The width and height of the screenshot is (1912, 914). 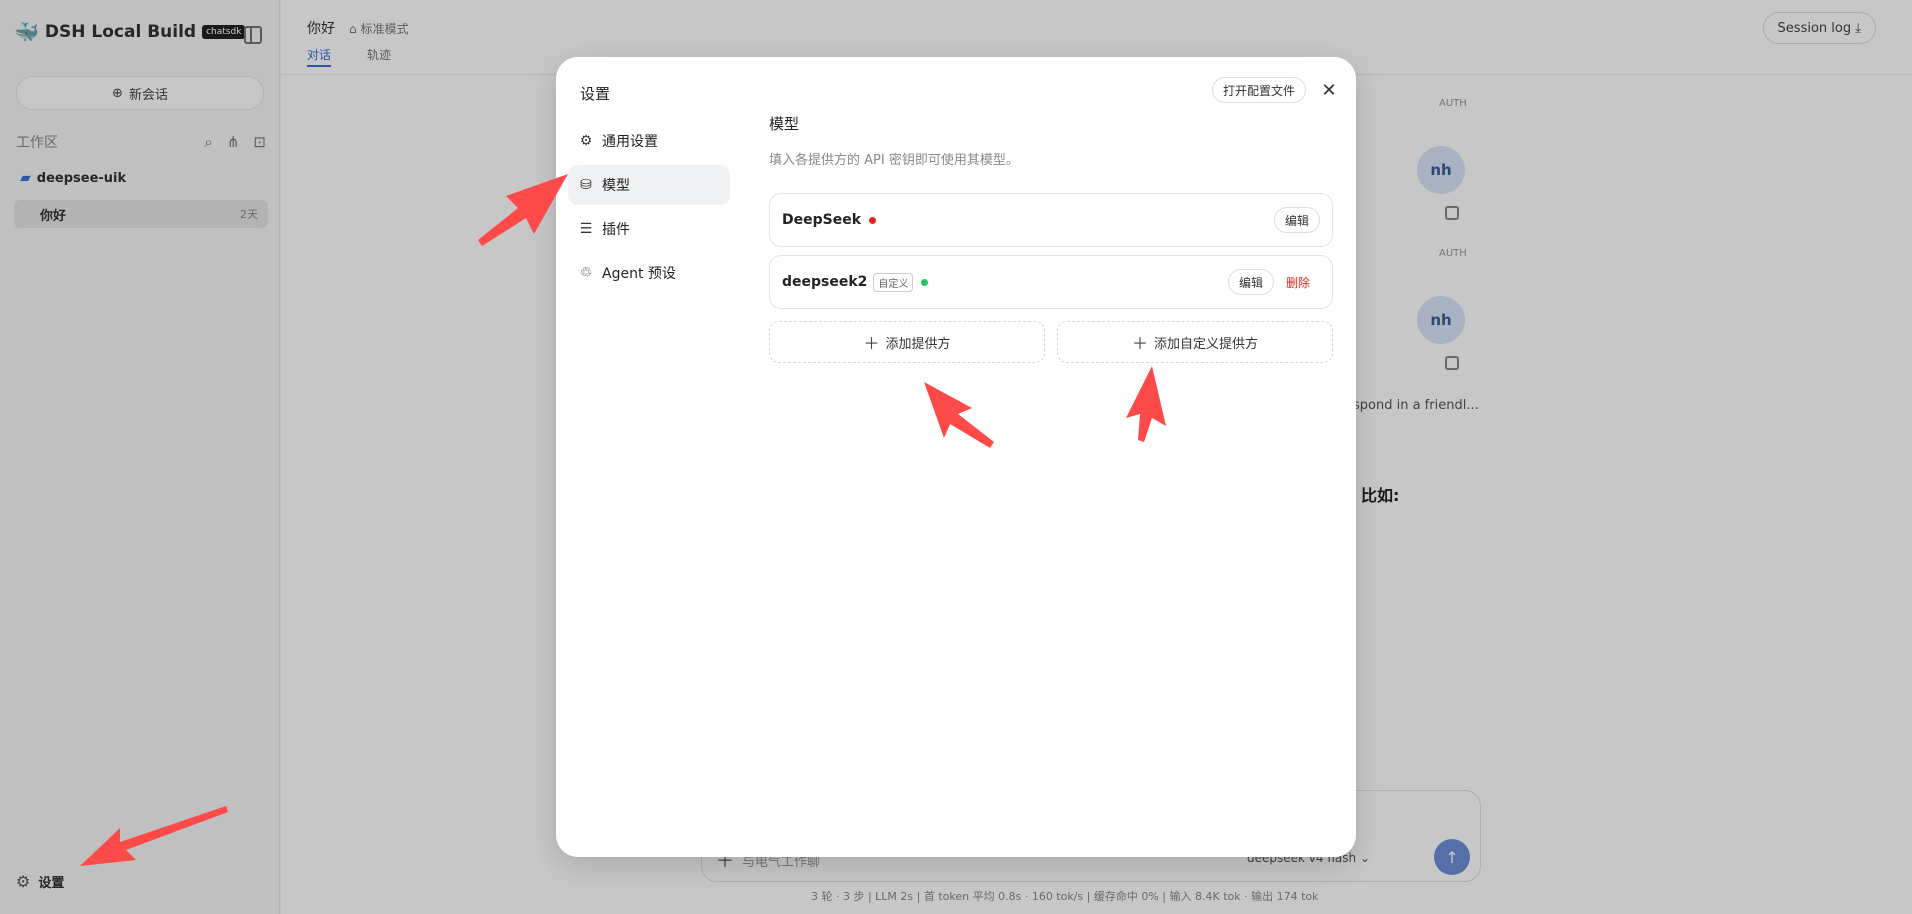 I want to click on delete-button: 删除, so click(x=1302, y=282).